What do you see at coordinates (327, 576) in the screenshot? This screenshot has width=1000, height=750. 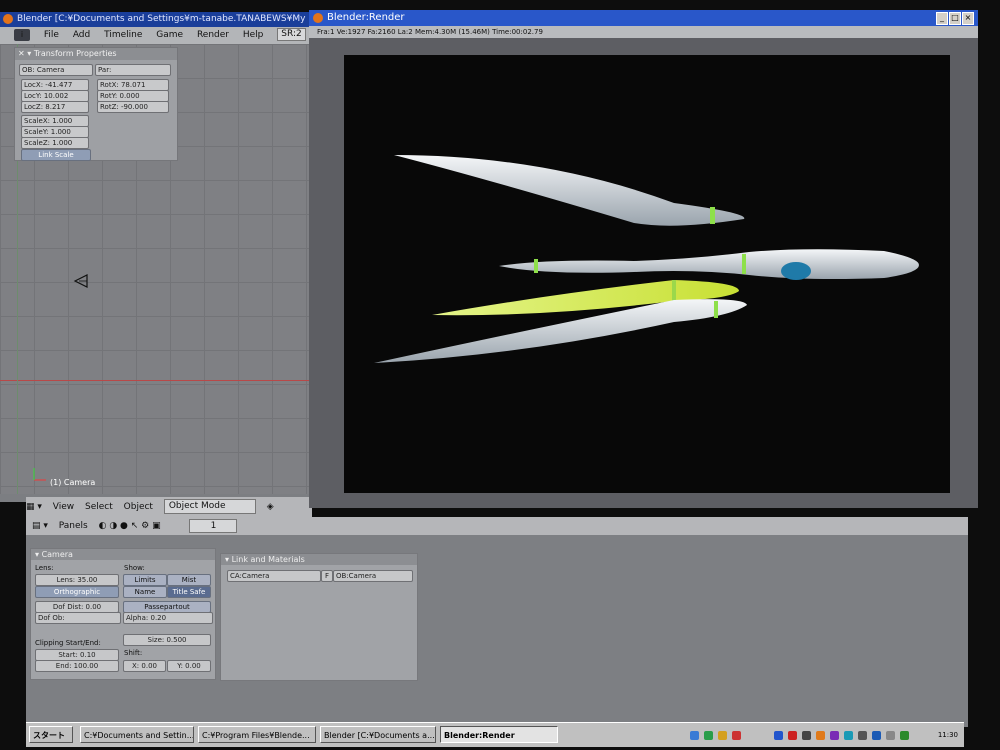 I see `fake-user-button: F` at bounding box center [327, 576].